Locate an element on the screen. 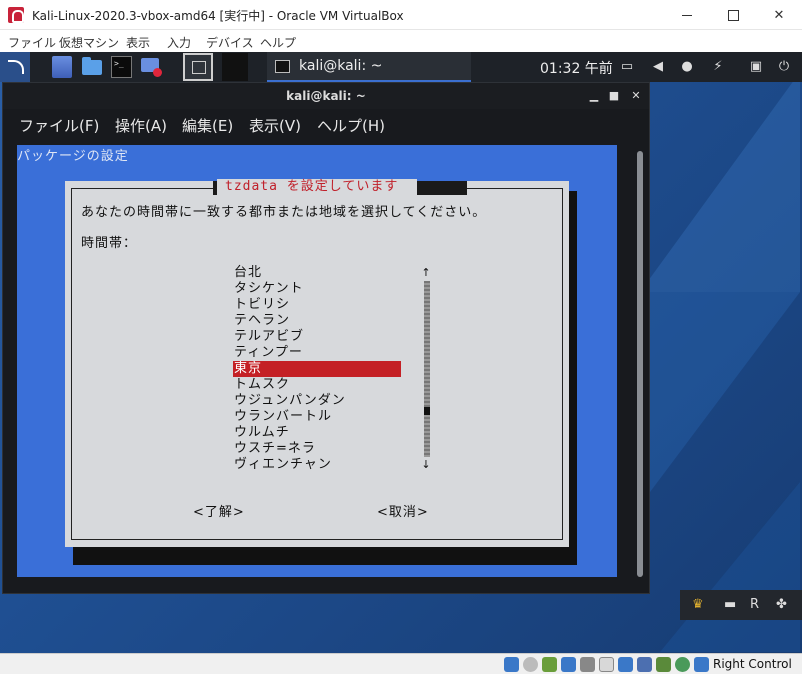  terminal-scrollbar-thumb is located at coordinates (640, 364).